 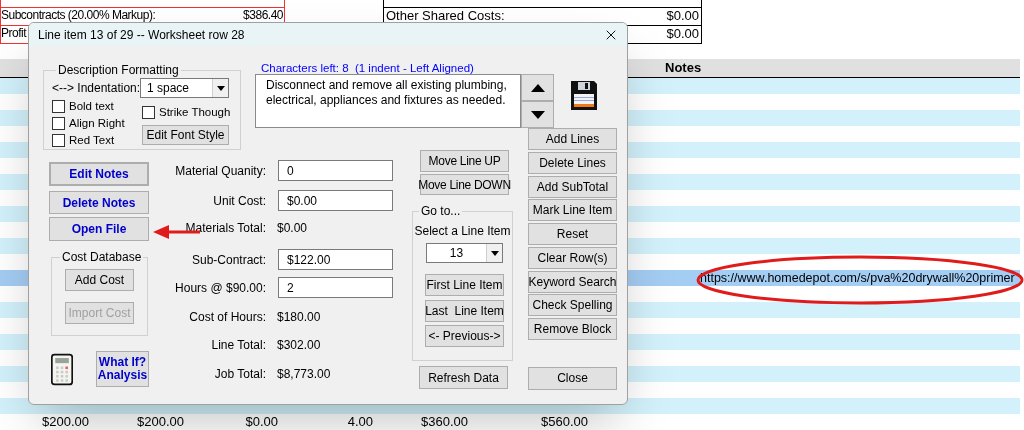 I want to click on checkbox-label: Align Right, so click(x=97, y=123).